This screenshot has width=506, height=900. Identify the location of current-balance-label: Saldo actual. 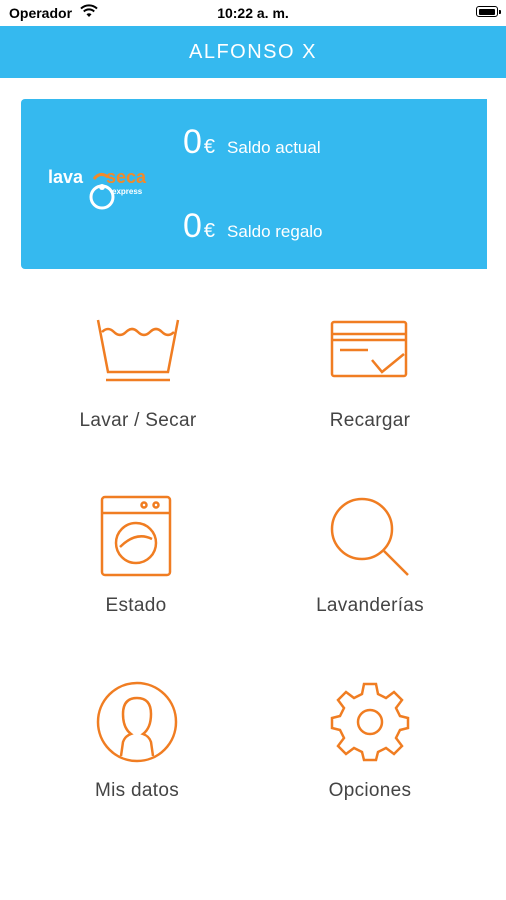
(274, 147).